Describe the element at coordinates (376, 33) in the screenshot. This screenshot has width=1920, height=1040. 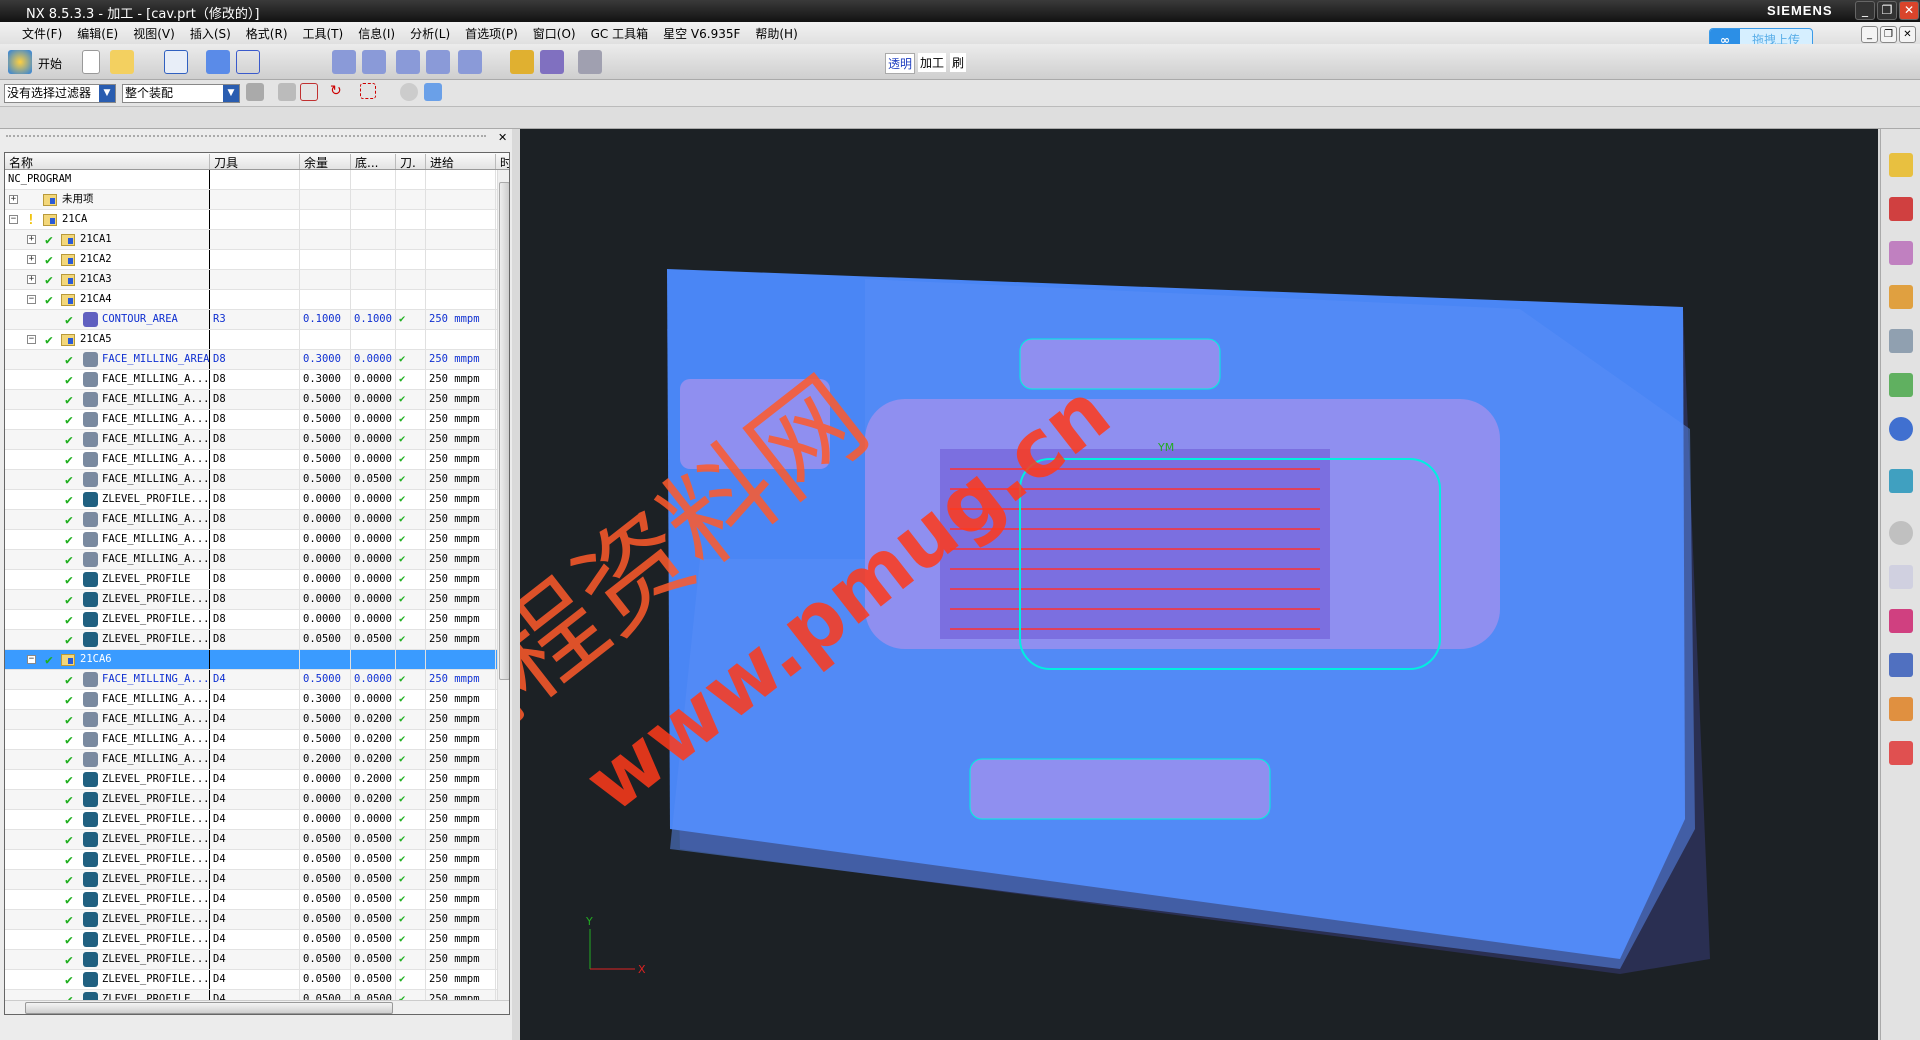
I see `menu-item: 信息(I)` at that location.